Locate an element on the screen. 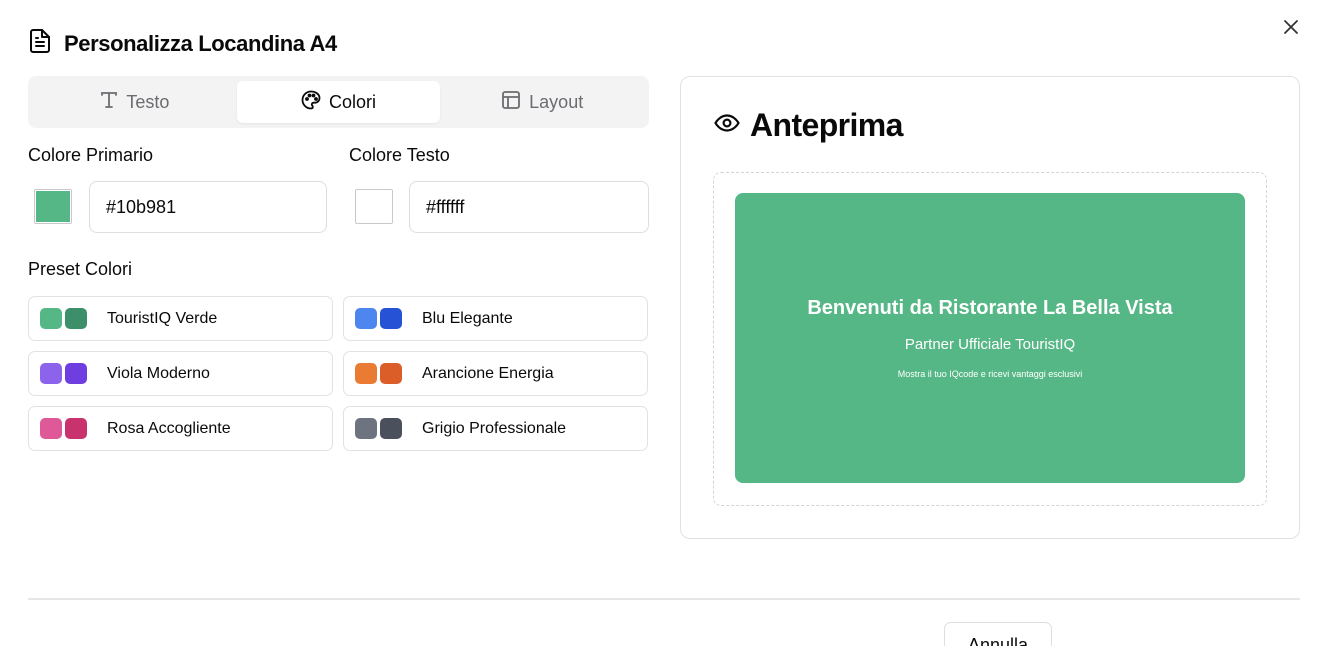 This screenshot has width=1322, height=646. preset-label: Arancione Energia is located at coordinates (488, 373).